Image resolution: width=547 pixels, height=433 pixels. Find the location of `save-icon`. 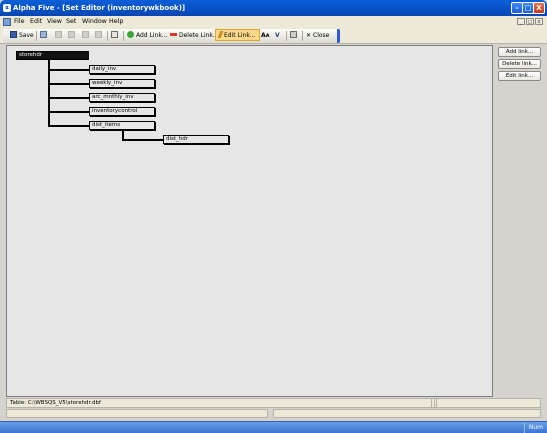

save-icon is located at coordinates (13, 34).